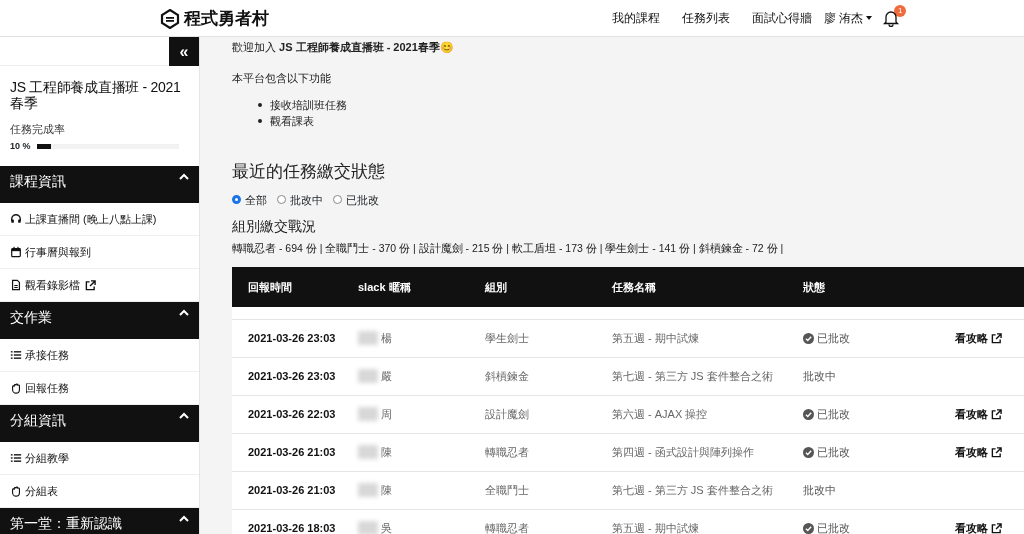 The height and width of the screenshot is (534, 1024). Describe the element at coordinates (292, 376) in the screenshot. I see `table-cell-text: 2021-03-26 23:03` at that location.